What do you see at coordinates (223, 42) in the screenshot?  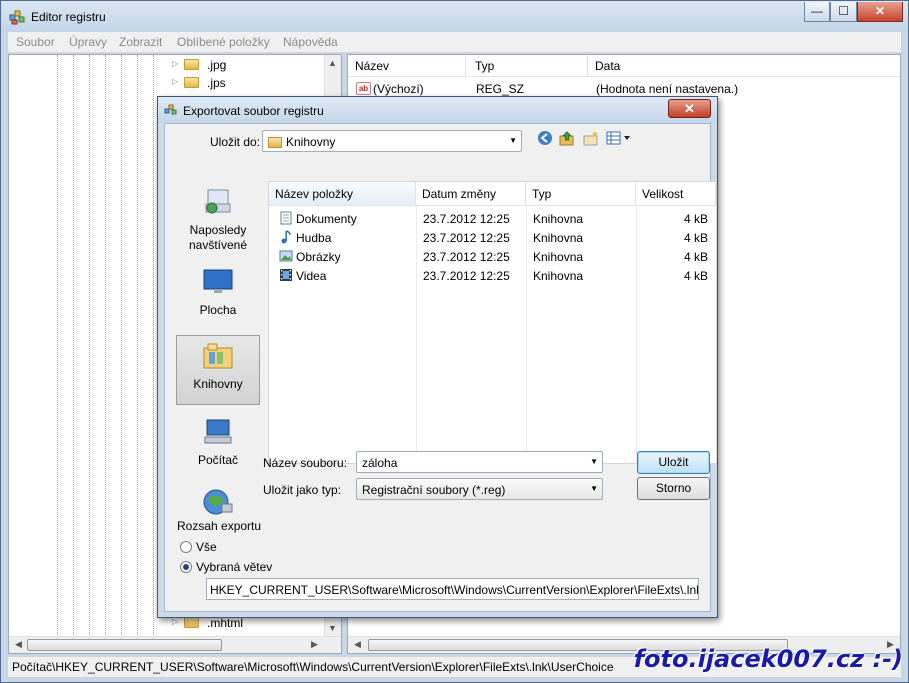 I see `menu-oblibene: Oblíbené položky` at bounding box center [223, 42].